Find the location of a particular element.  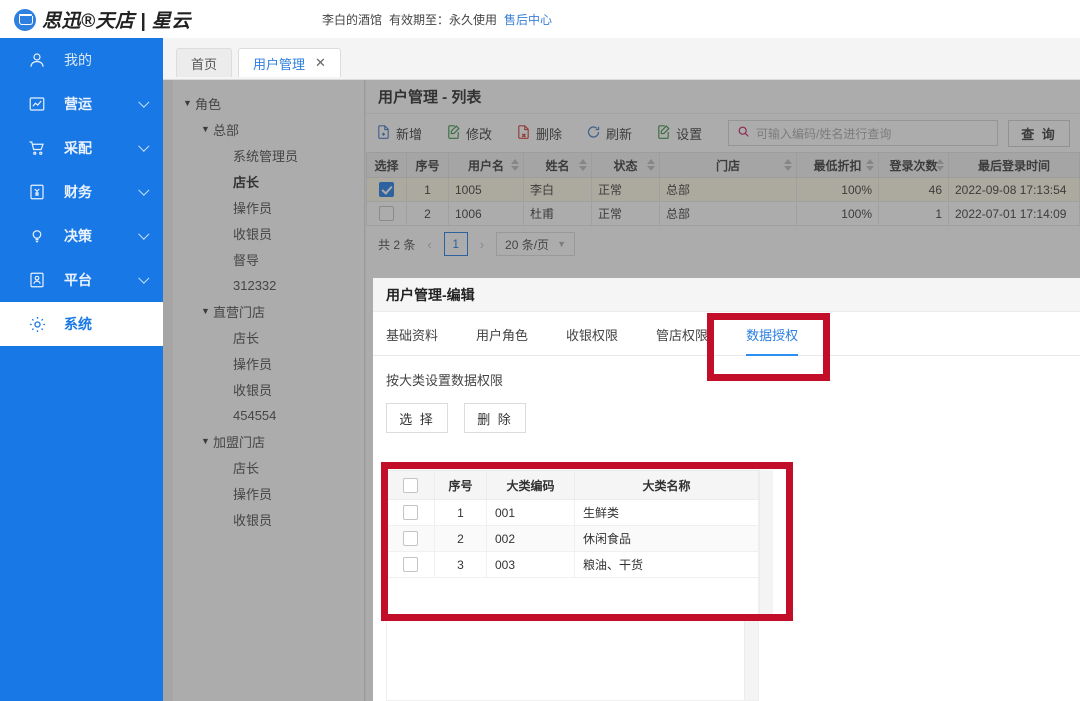

select-all-checkbox is located at coordinates (410, 485).